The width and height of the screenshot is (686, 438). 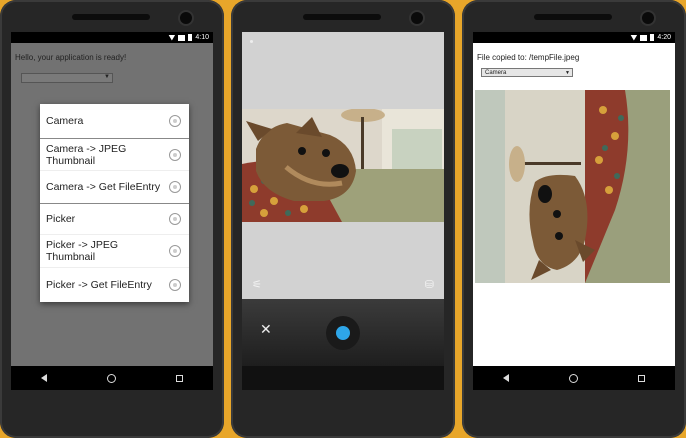 I want to click on option-picker-get-fileentry: Picker -> Get FileEntry, so click(x=114, y=285).